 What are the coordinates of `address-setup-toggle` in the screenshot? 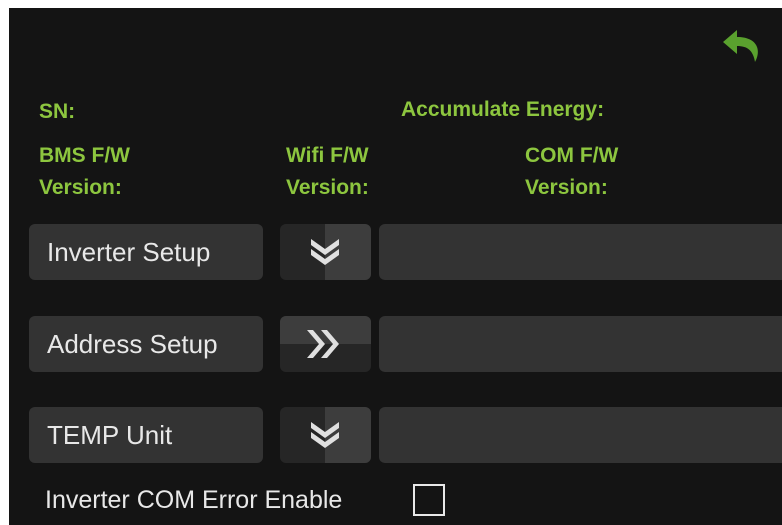 It's located at (325, 344).